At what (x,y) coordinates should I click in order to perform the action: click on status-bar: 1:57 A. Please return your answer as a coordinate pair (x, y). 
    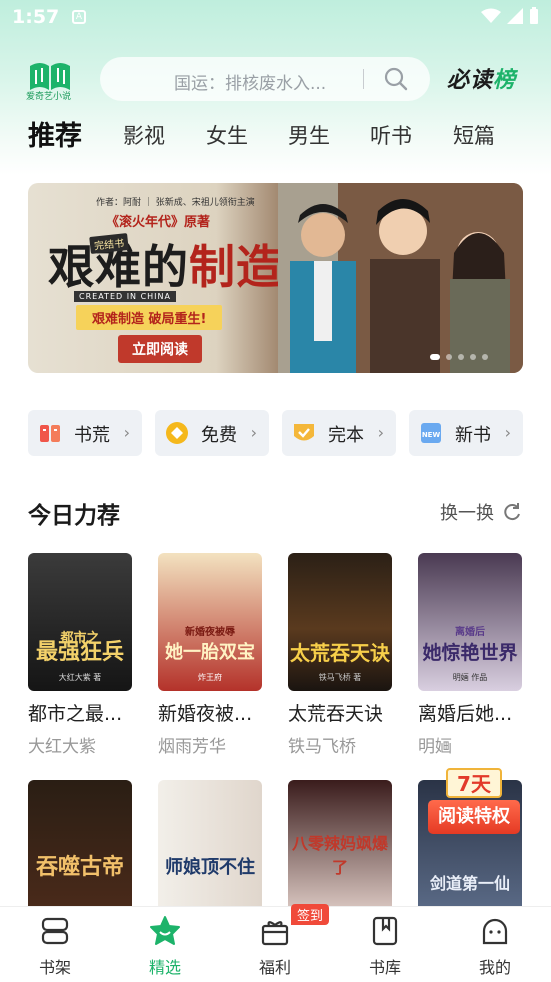
    Looking at the image, I should click on (275, 18).